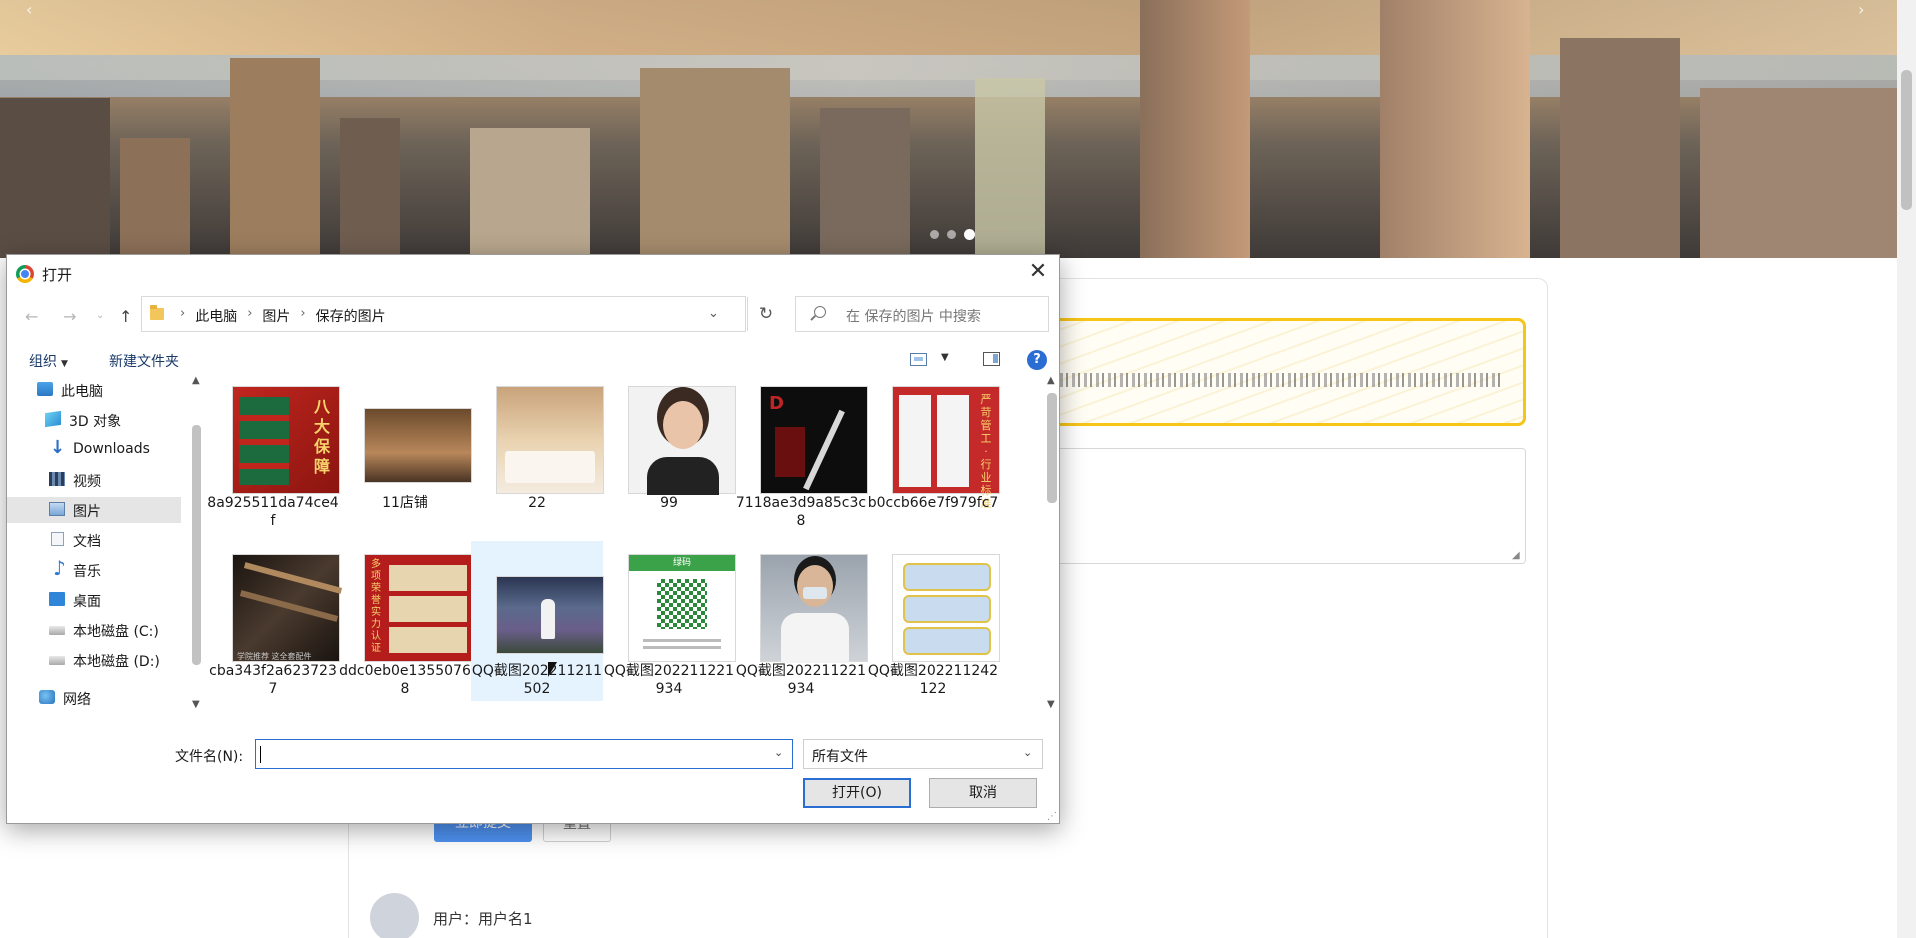  What do you see at coordinates (116, 632) in the screenshot?
I see `nav-item-label: 本地磁盘 (C:)` at bounding box center [116, 632].